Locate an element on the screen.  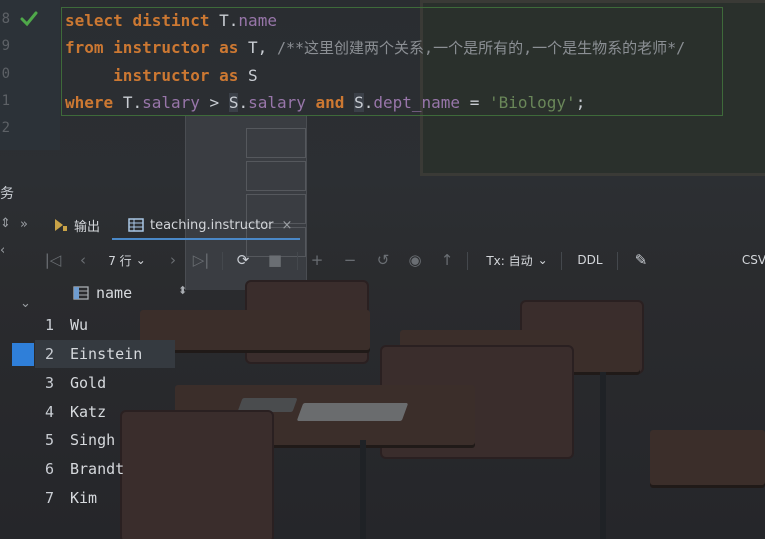
table-row: 6 Brandt is located at coordinates (105, 469).